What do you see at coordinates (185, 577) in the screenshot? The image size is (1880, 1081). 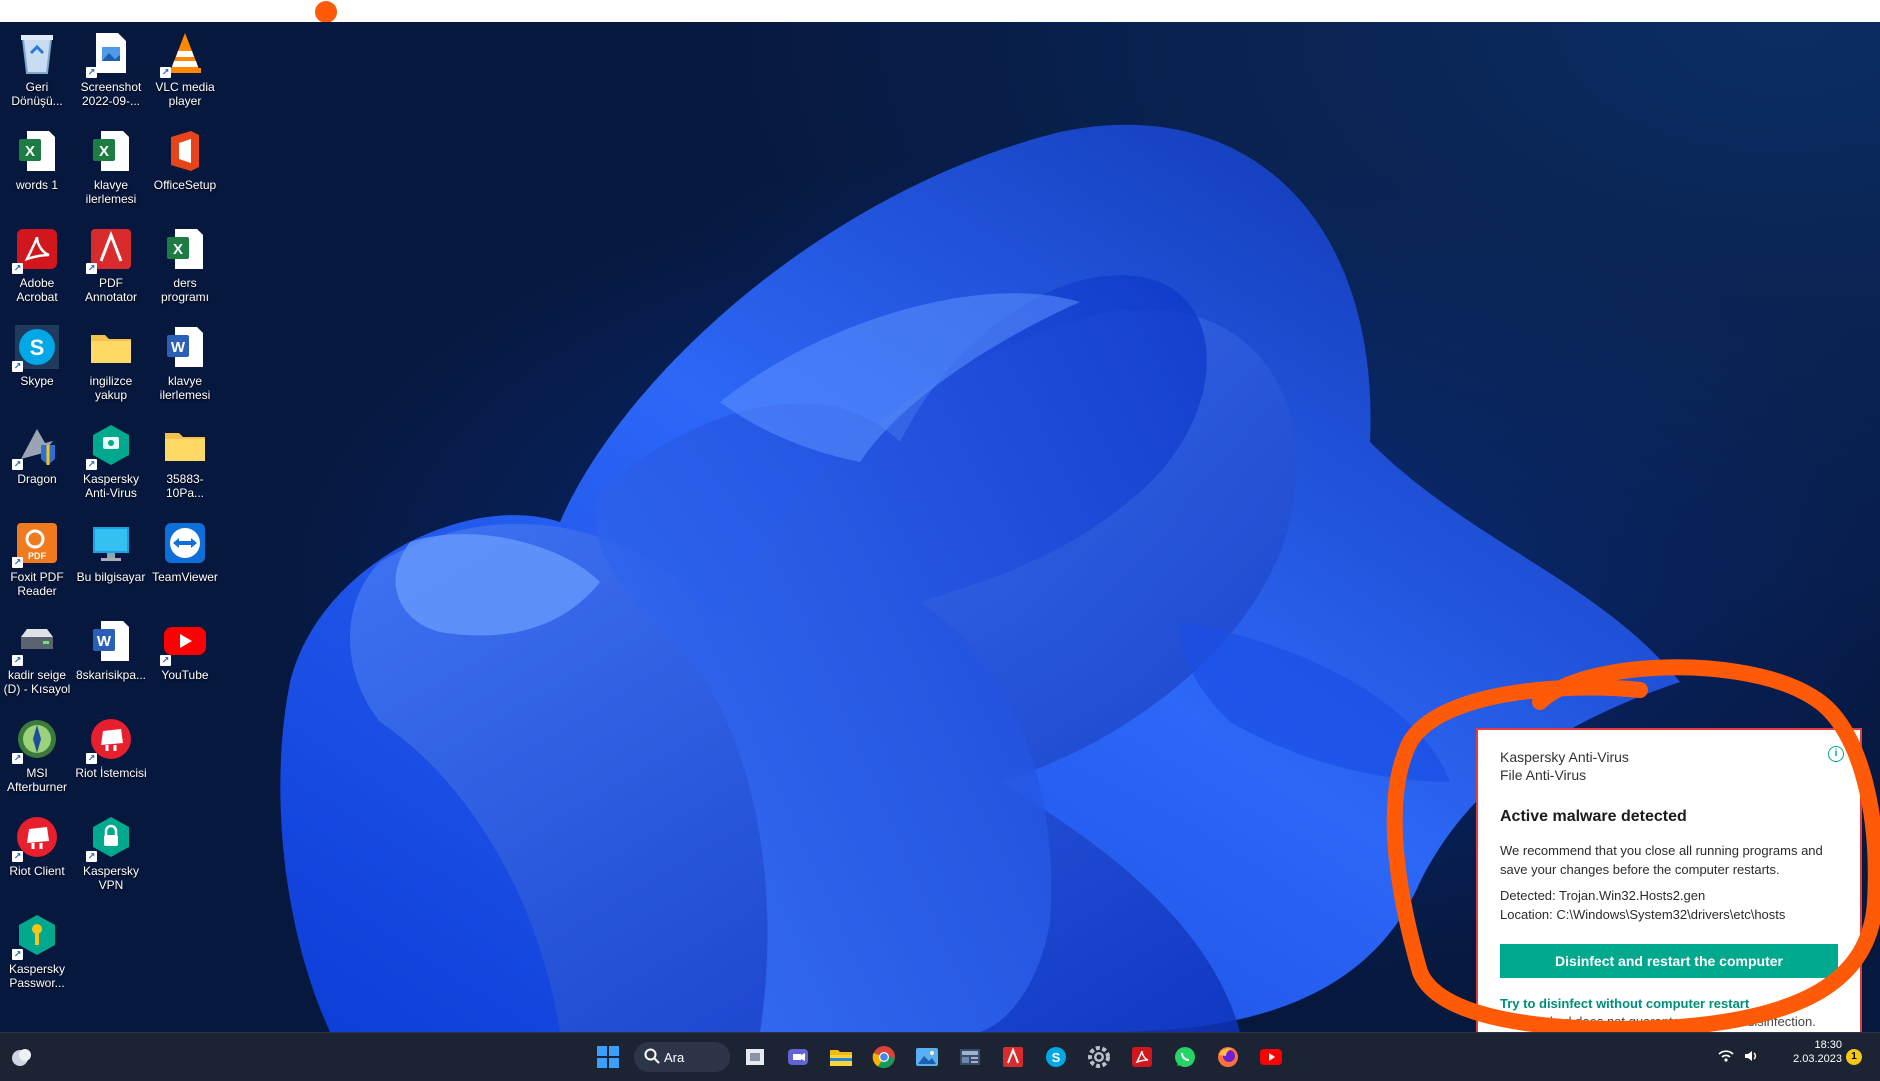 I see `desktop-icon-label: TeamViewer` at bounding box center [185, 577].